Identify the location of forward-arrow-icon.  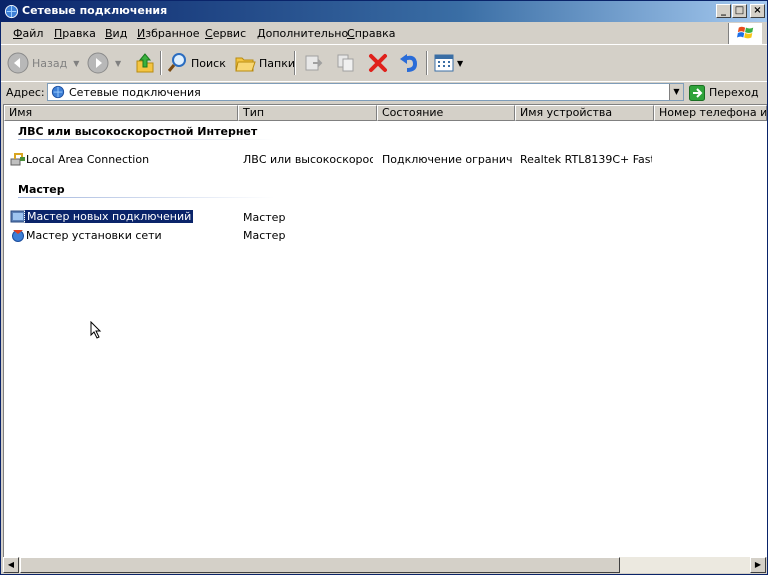
(98, 63).